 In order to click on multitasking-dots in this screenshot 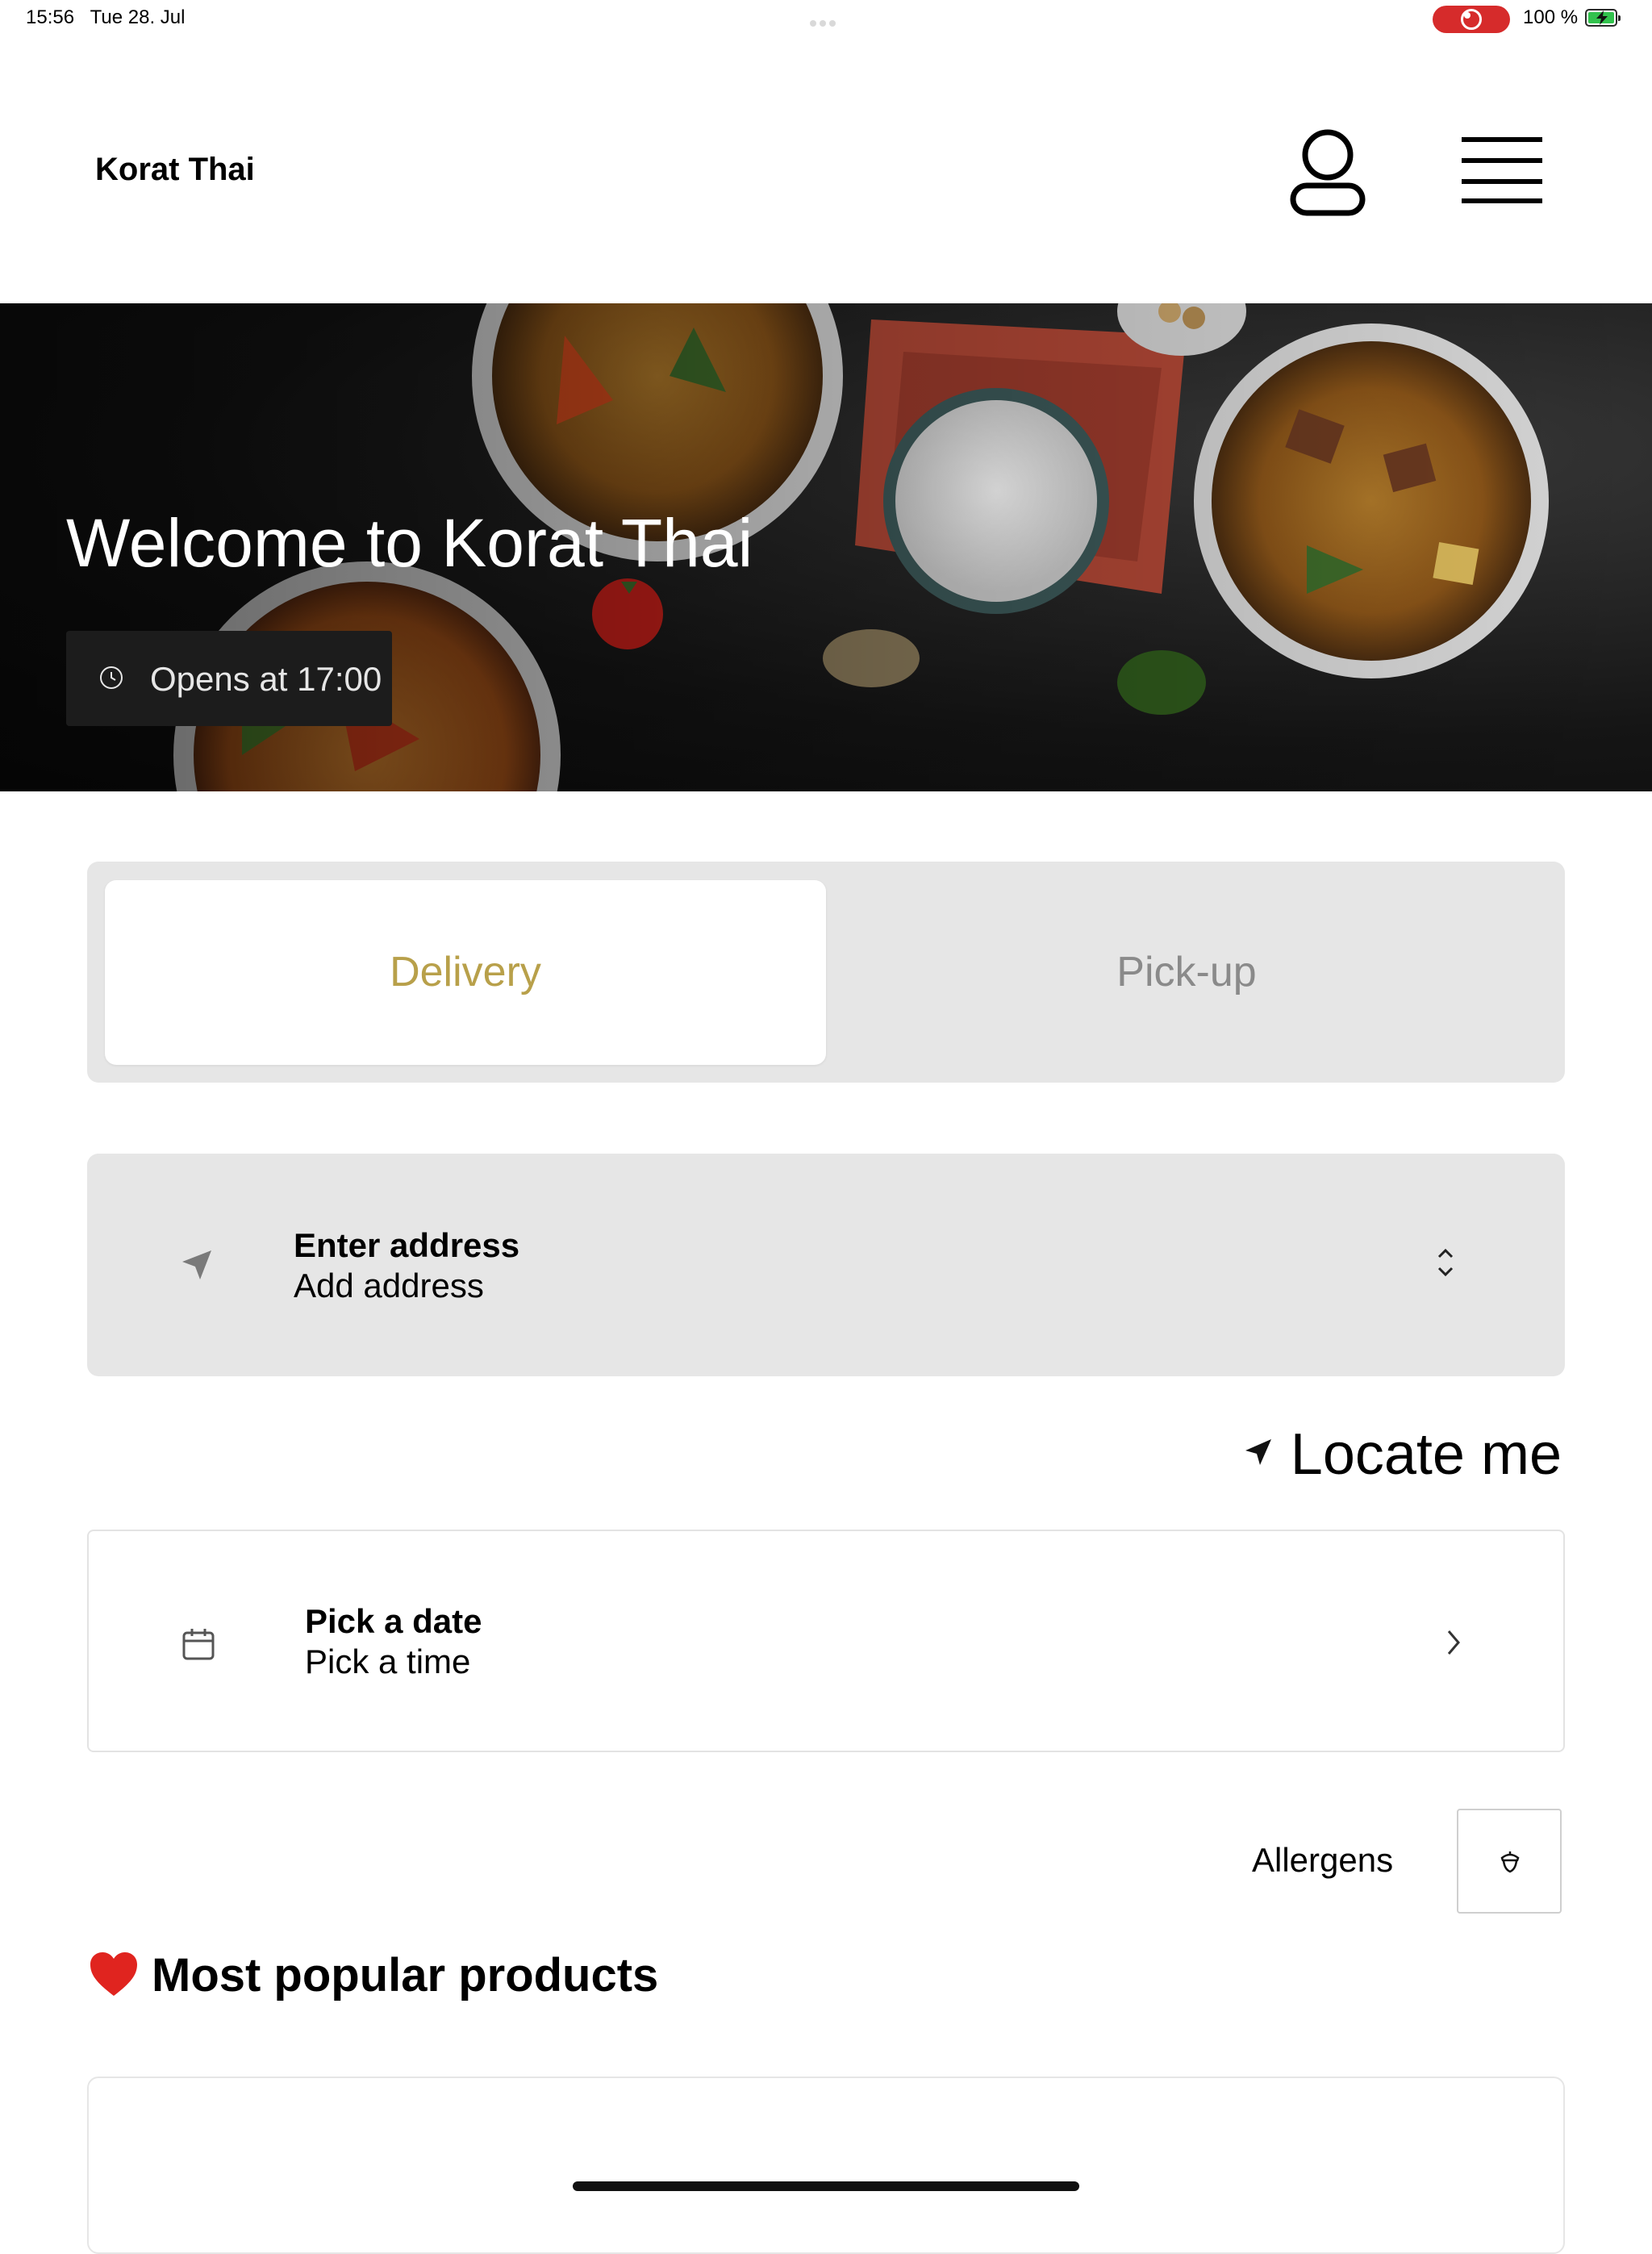, I will do `click(826, 21)`.